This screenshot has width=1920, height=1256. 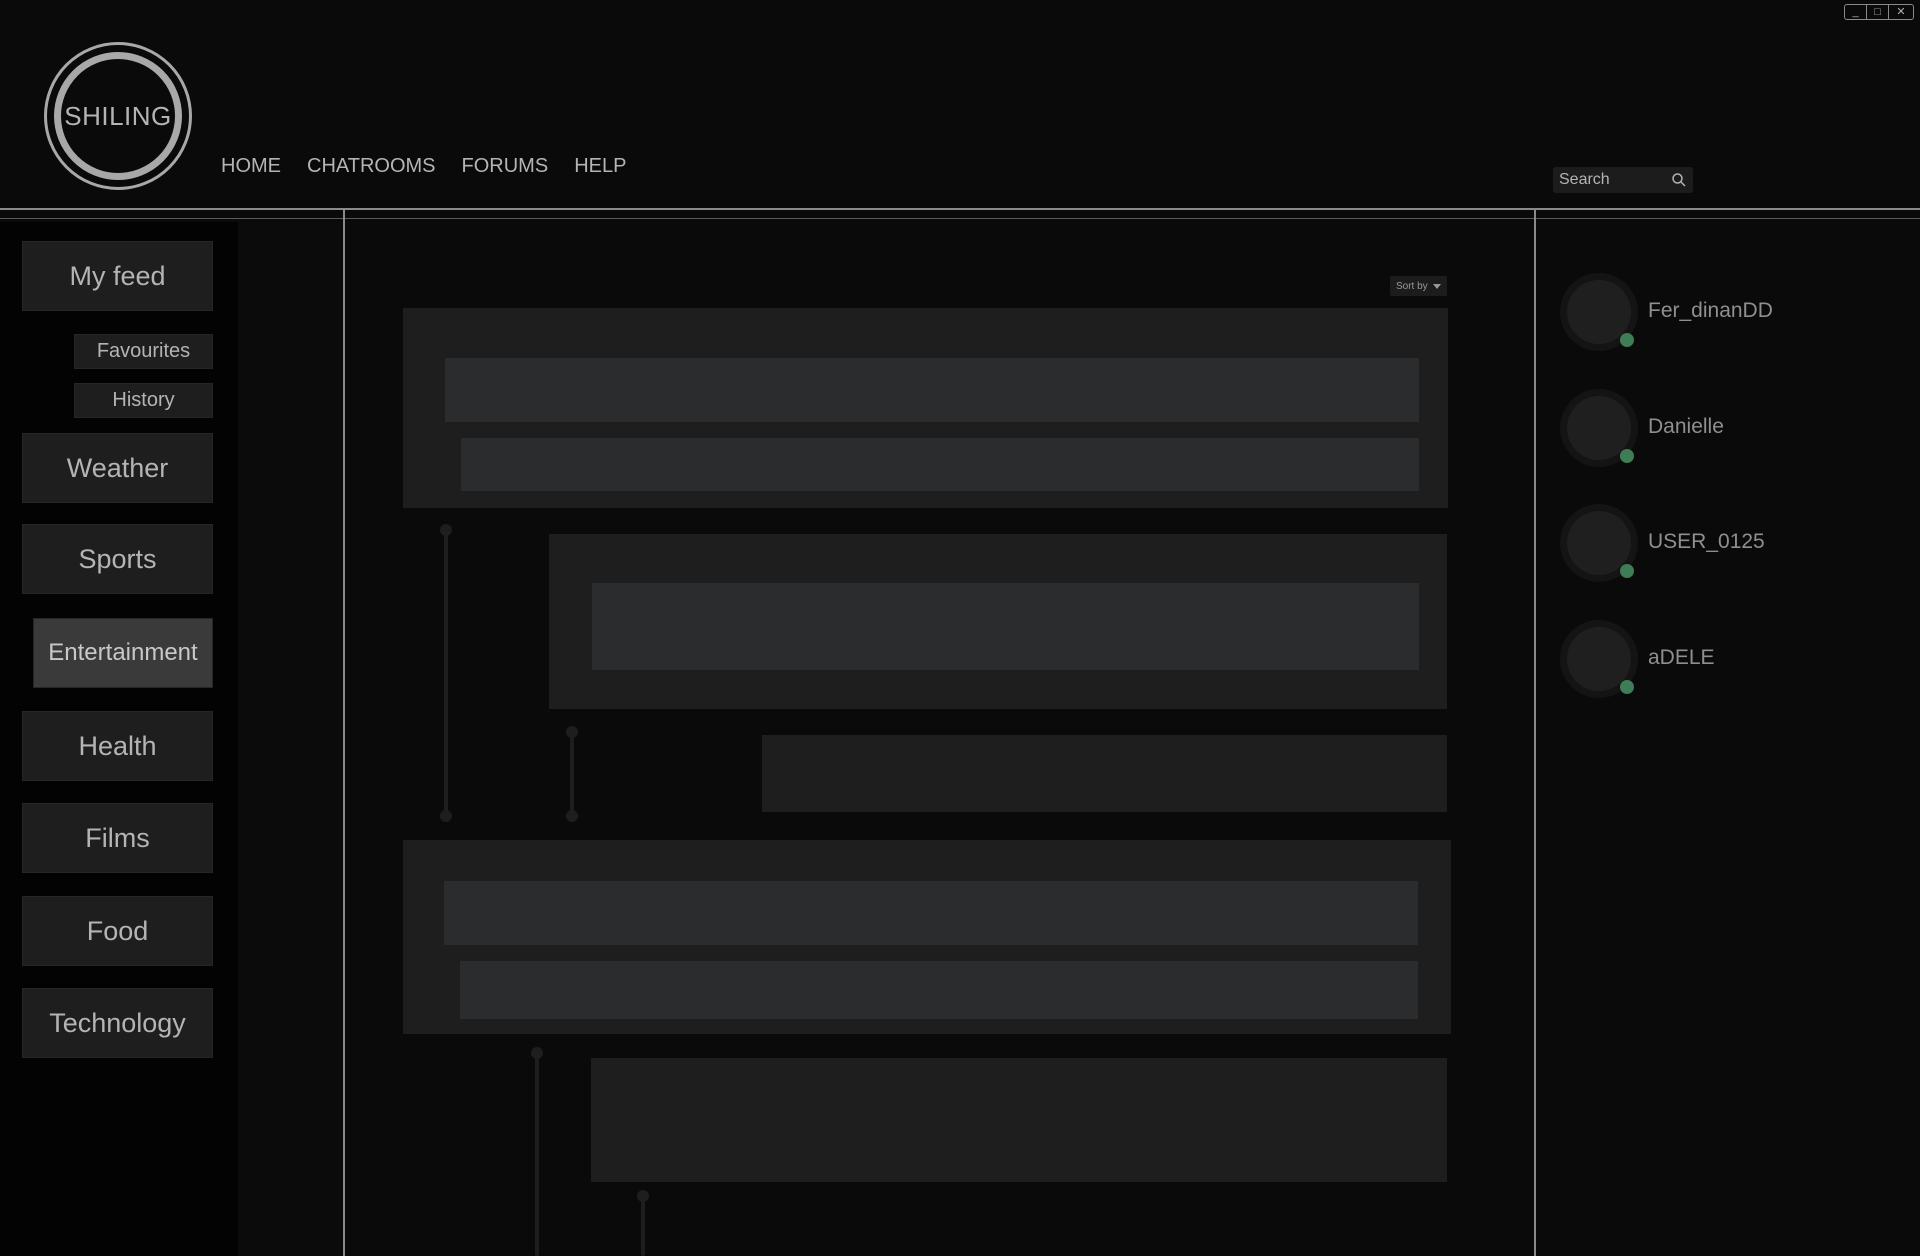 I want to click on user-name: Fer_dinanDD, so click(x=1710, y=310).